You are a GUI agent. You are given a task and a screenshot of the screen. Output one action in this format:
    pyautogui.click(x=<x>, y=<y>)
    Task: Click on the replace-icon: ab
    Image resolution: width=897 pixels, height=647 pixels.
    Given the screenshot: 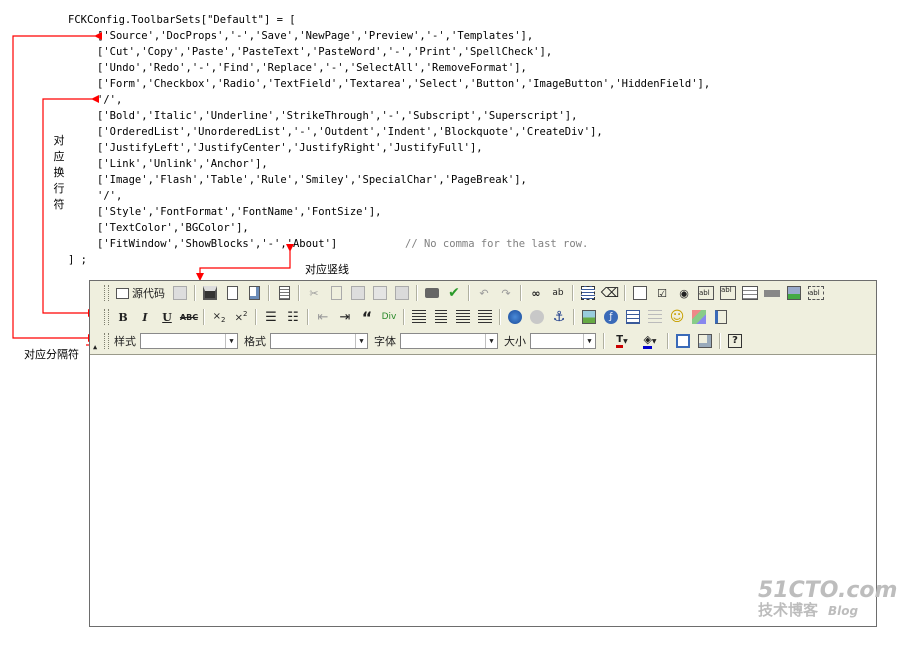 What is the action you would take?
    pyautogui.click(x=558, y=293)
    